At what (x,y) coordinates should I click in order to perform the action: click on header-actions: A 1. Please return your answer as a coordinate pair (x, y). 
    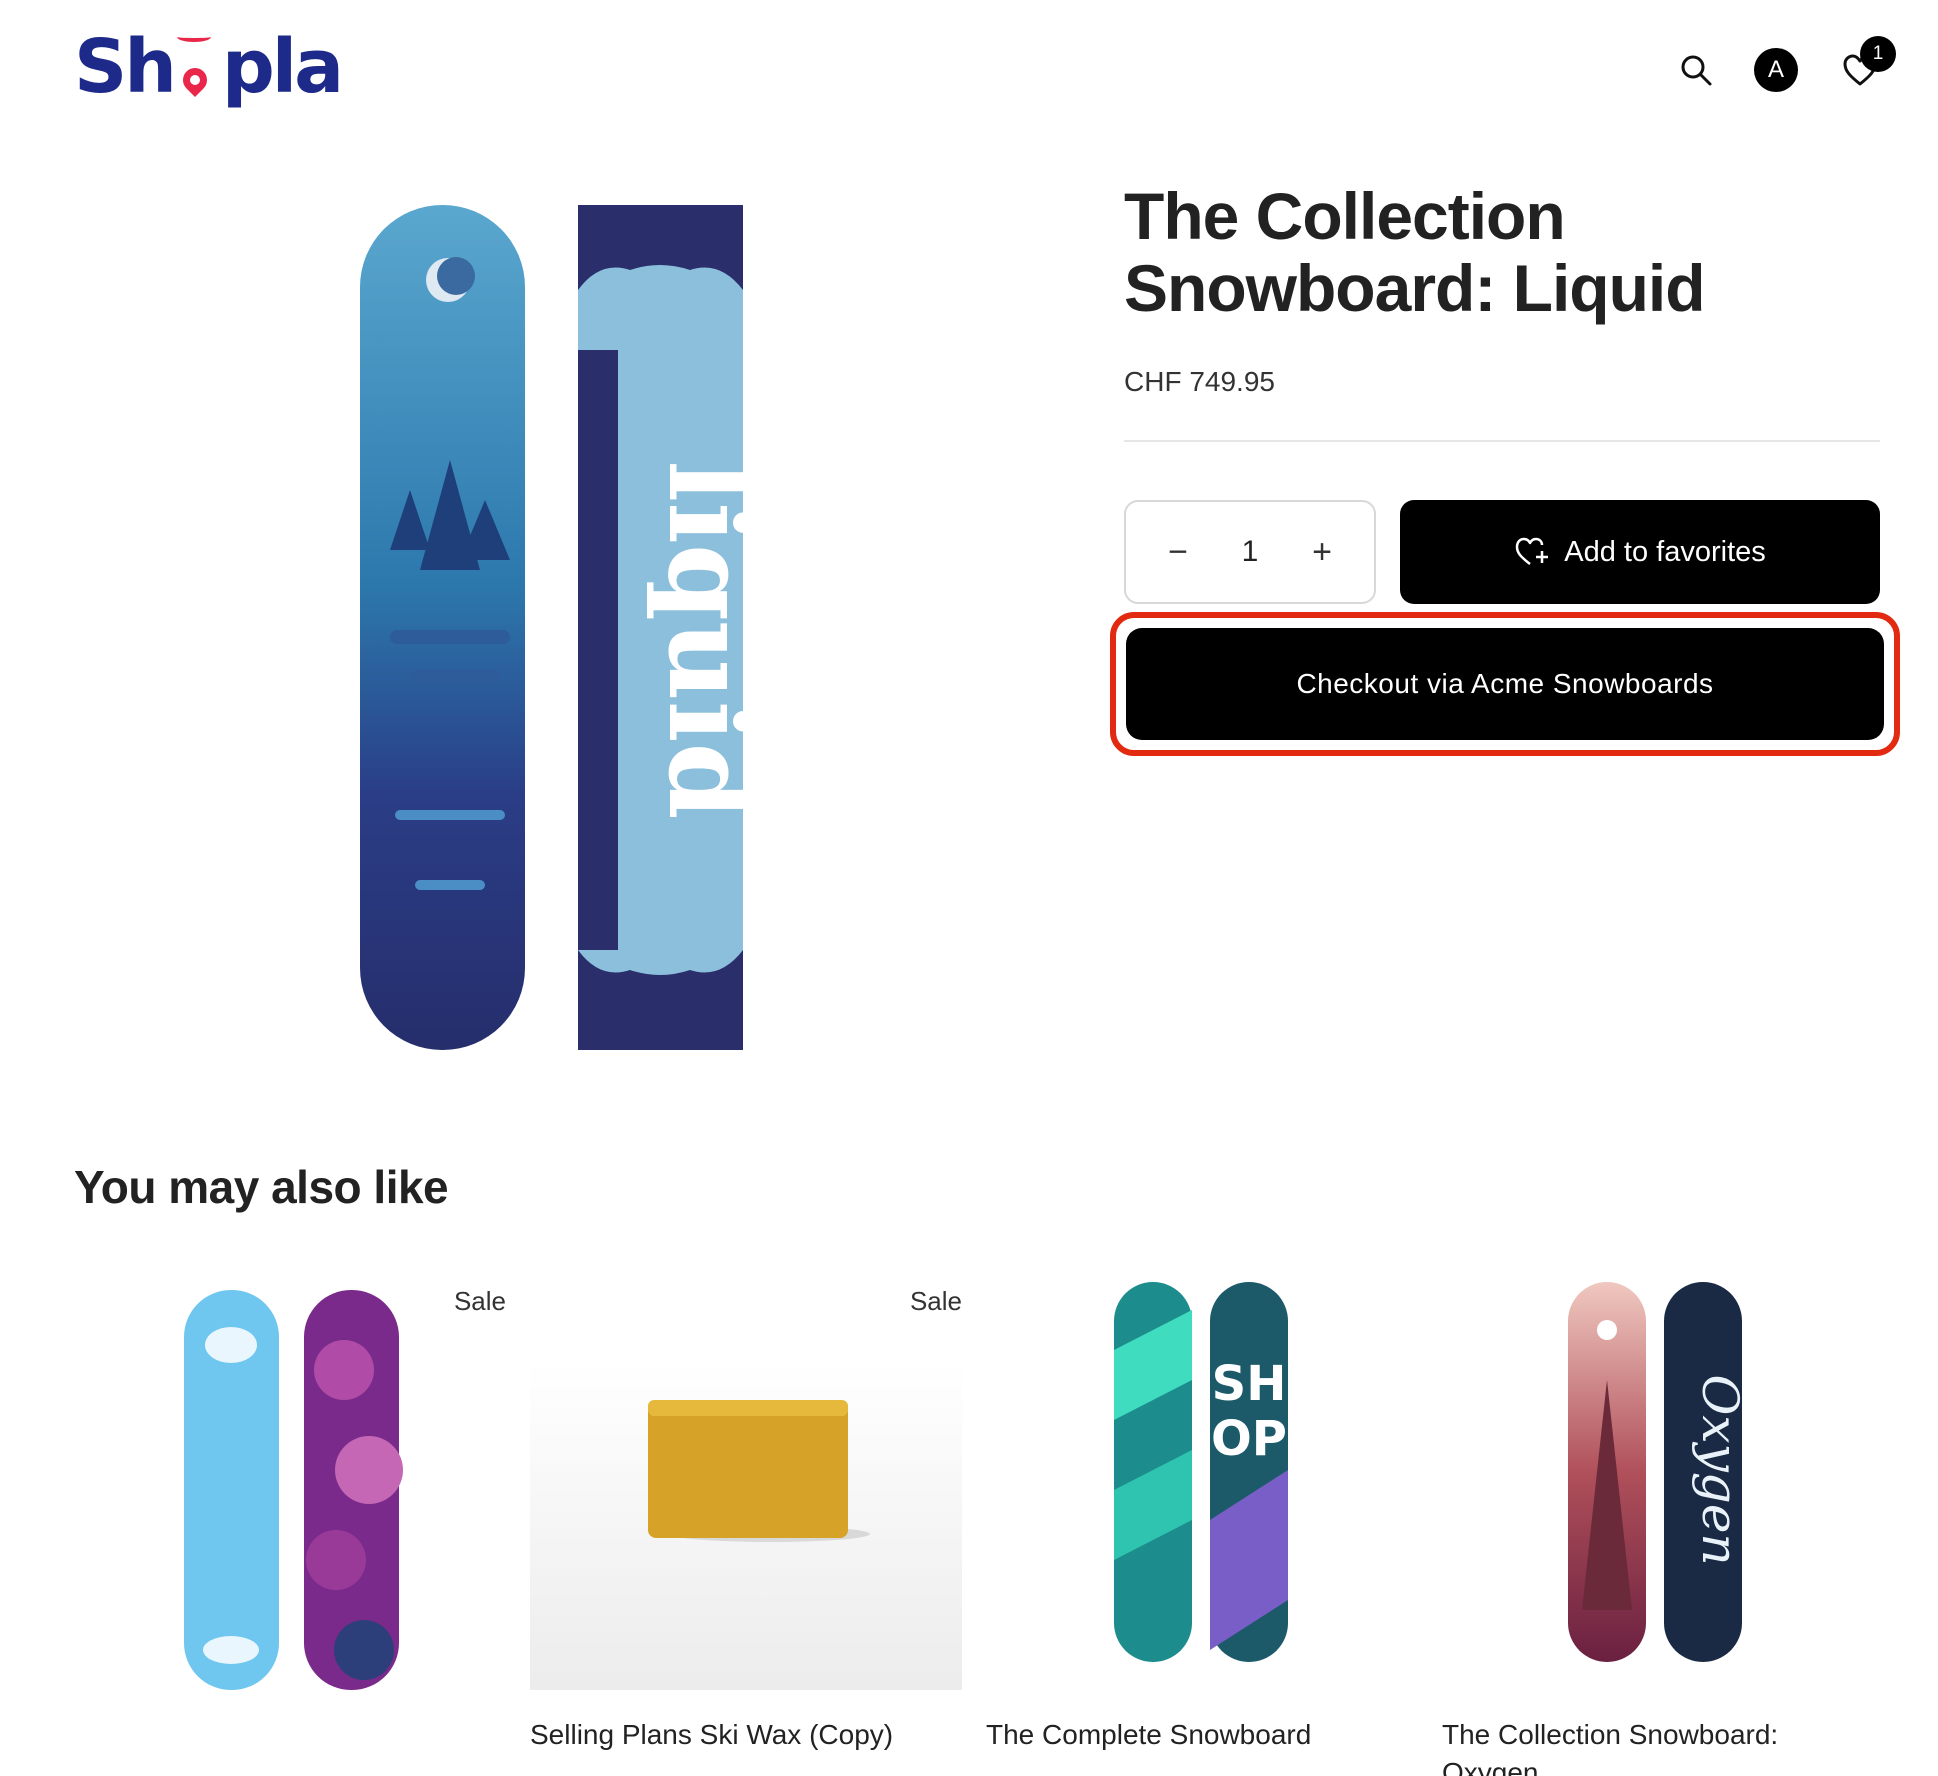
    Looking at the image, I should click on (1788, 68).